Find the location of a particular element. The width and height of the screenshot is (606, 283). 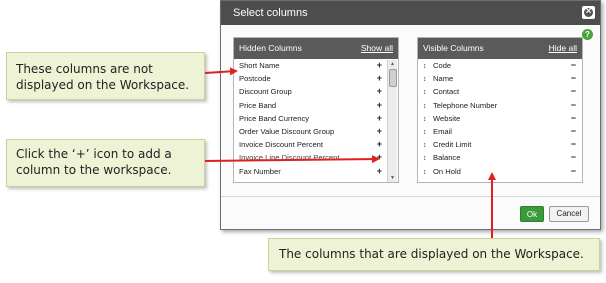

show-all-link: Show all is located at coordinates (377, 48).